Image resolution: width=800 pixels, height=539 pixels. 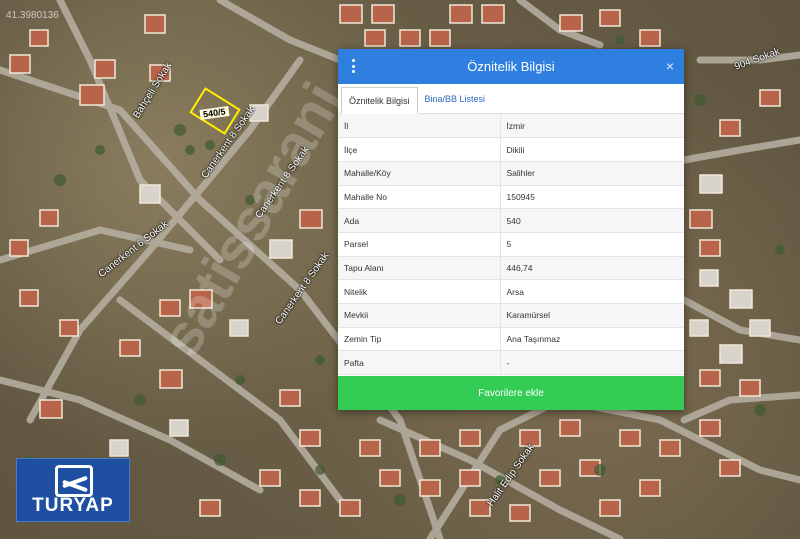 I want to click on panel-title: Öznitelik Bilgisi, so click(x=511, y=66).